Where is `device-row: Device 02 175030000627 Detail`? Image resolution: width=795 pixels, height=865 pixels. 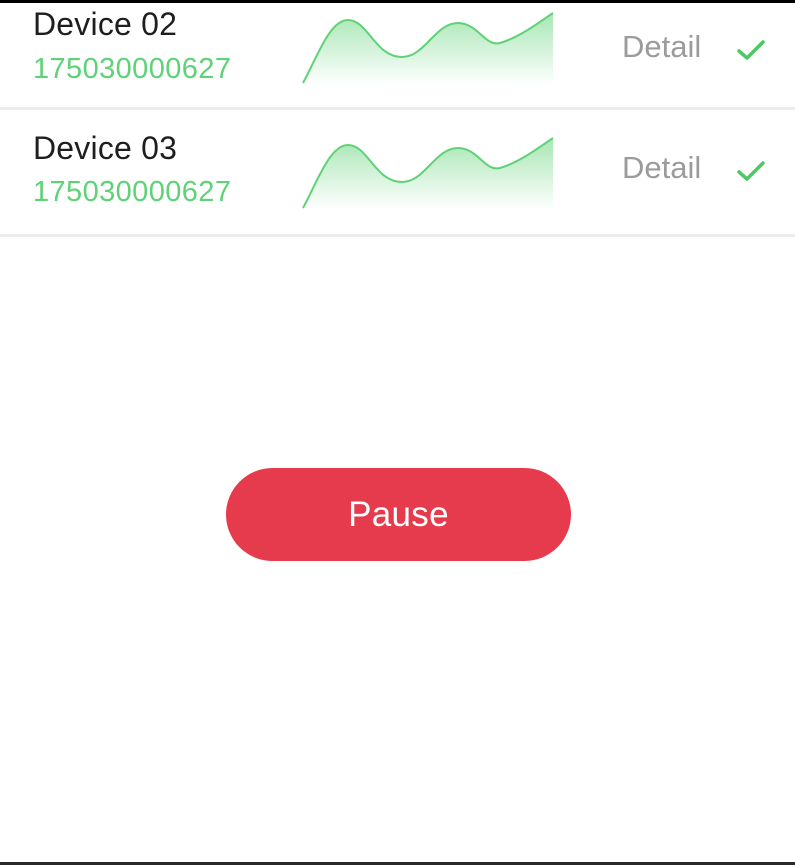
device-row: Device 02 175030000627 Detail is located at coordinates (397, 56).